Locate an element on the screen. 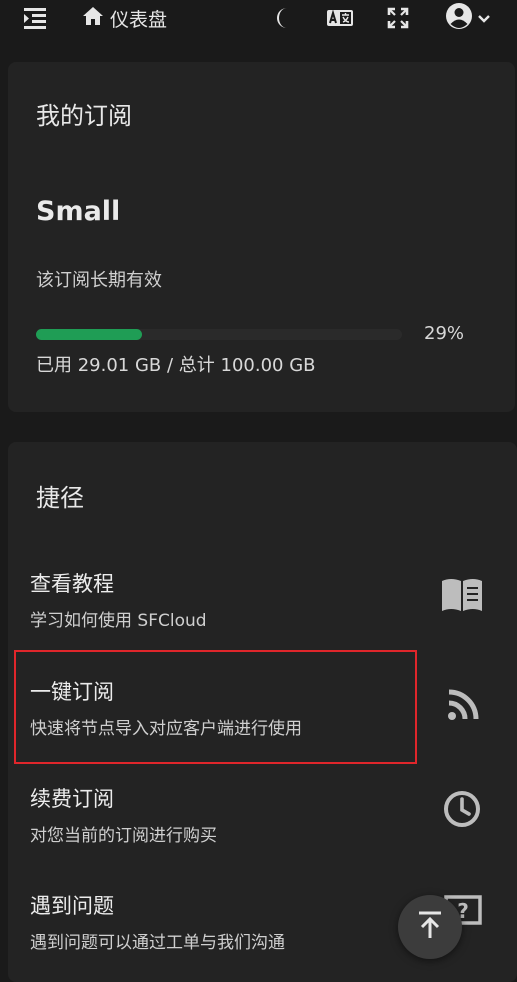 This screenshot has width=517, height=982. usage-text: 已用 29.01 GB / 总计 100.00 GB is located at coordinates (176, 365).